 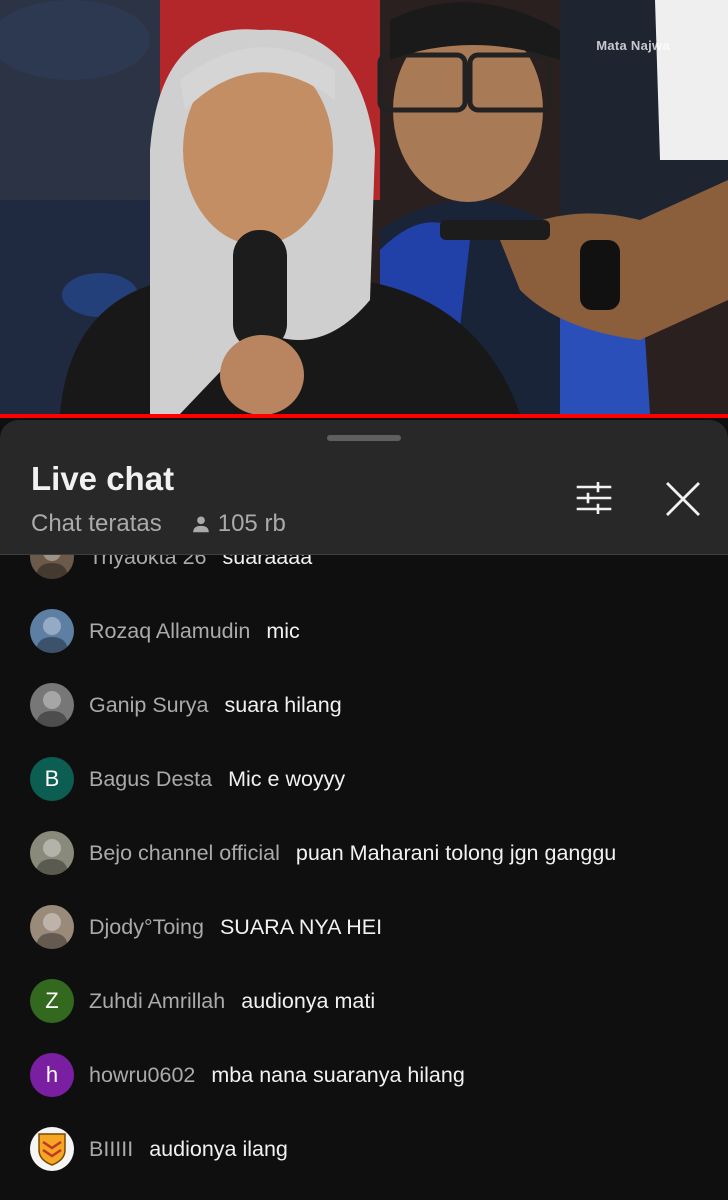 What do you see at coordinates (157, 1001) in the screenshot?
I see `message-author: Zuhdi Amrillah` at bounding box center [157, 1001].